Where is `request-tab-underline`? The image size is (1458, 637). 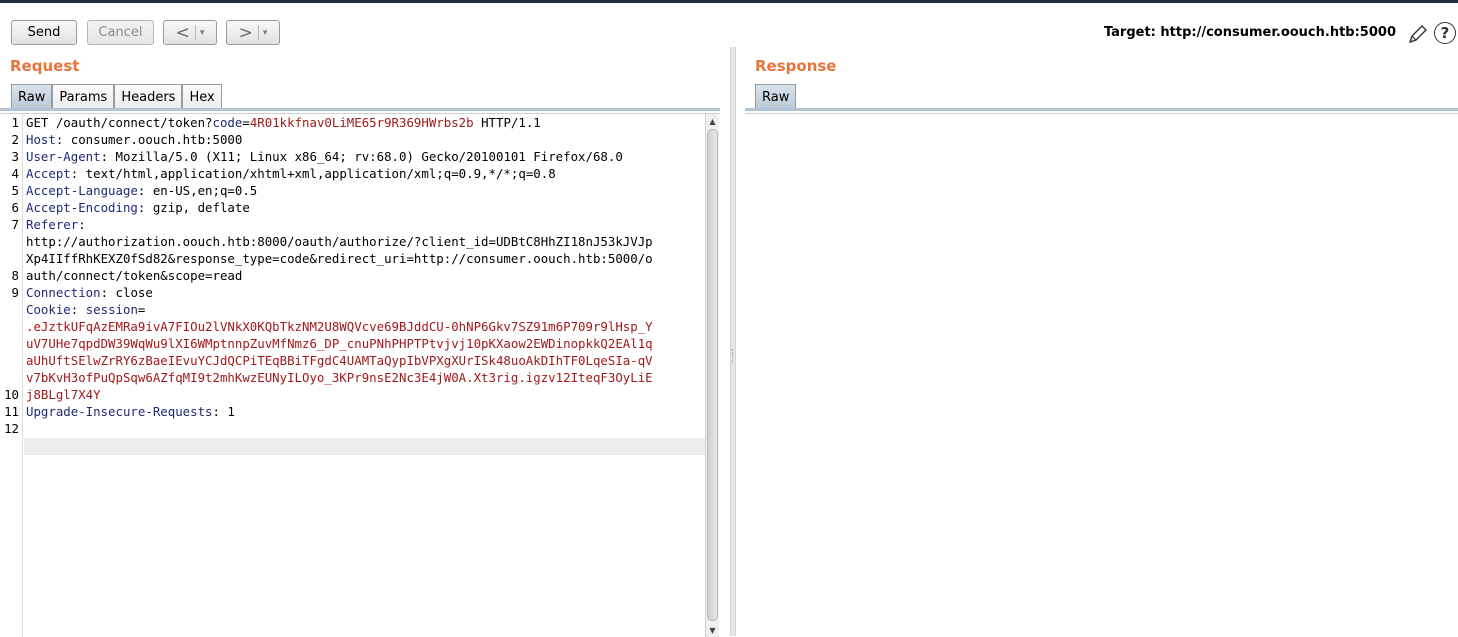
request-tab-underline is located at coordinates (360, 109).